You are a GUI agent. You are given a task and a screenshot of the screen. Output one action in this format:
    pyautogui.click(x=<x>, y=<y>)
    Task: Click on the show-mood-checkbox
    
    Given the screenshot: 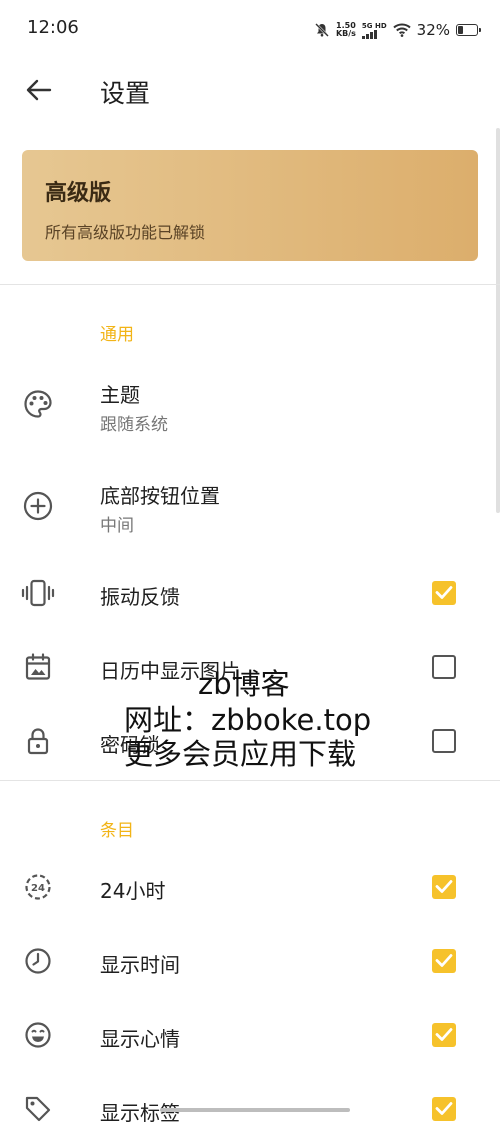 What is the action you would take?
    pyautogui.click(x=444, y=1035)
    